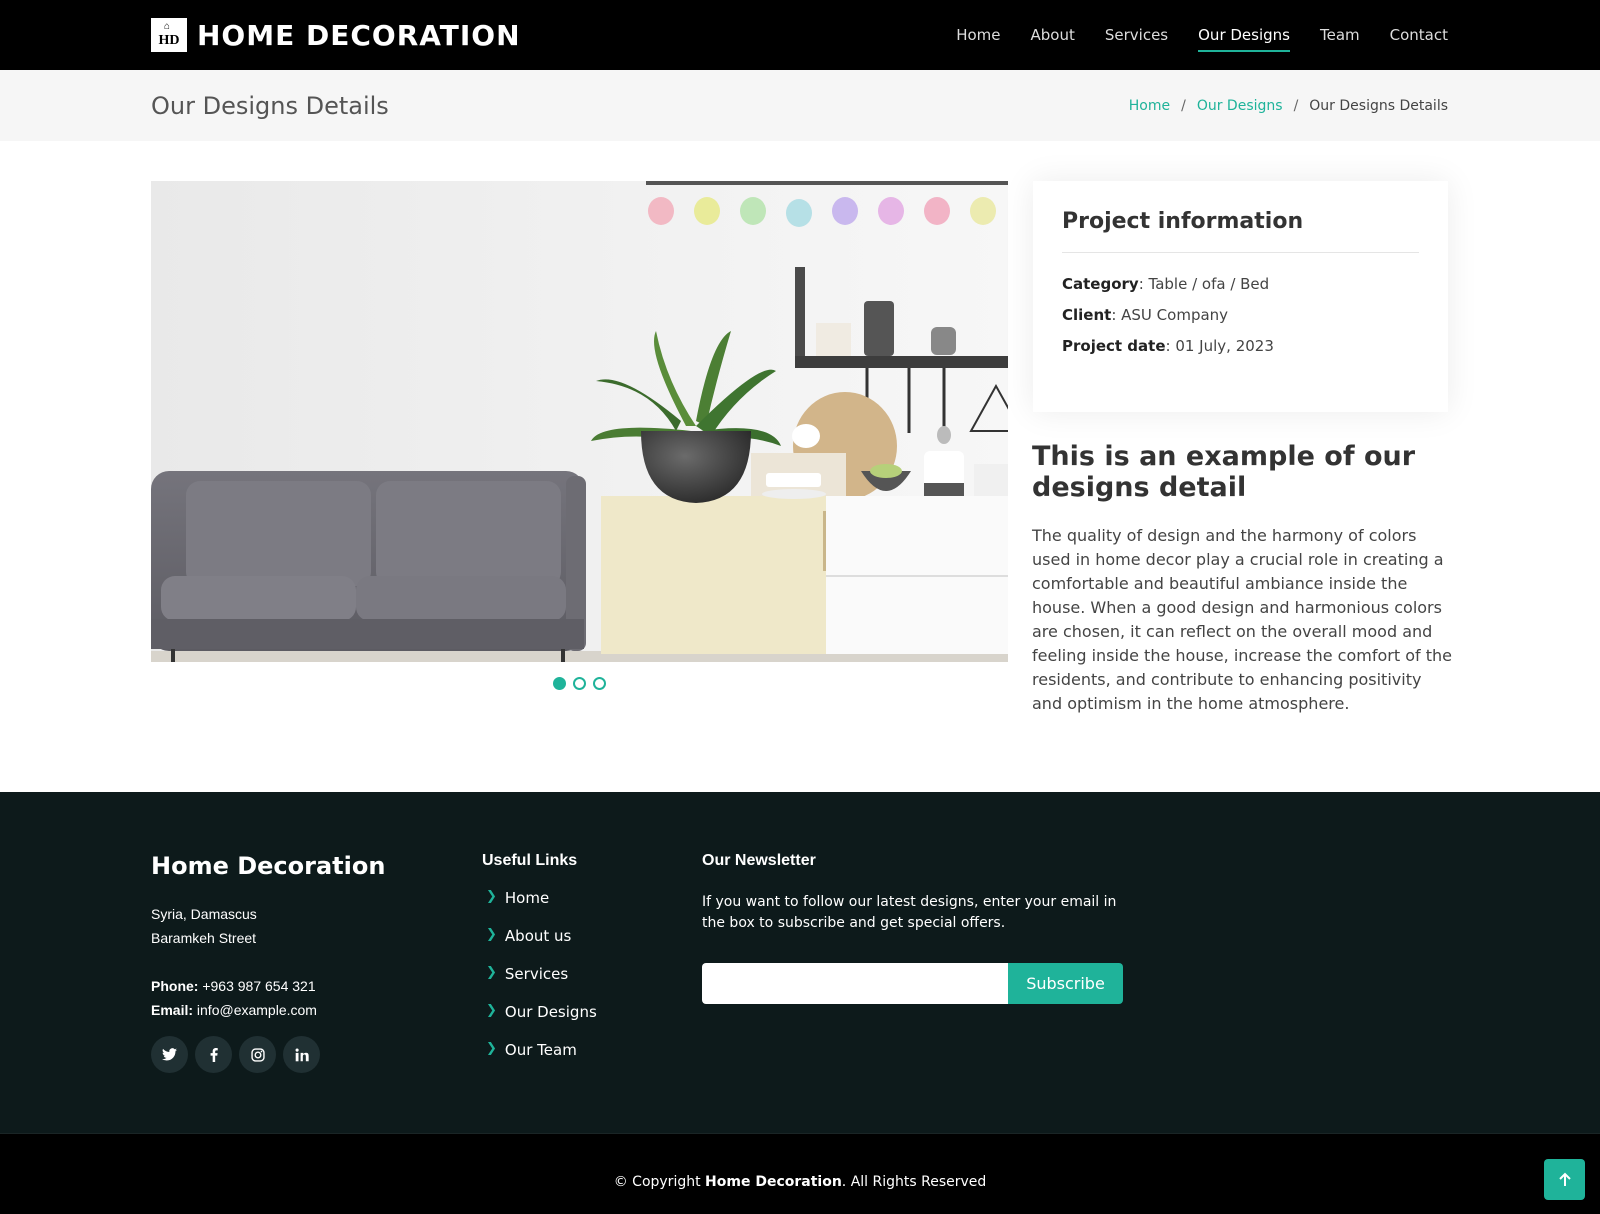 The width and height of the screenshot is (1600, 1214). What do you see at coordinates (759, 860) in the screenshot?
I see `newsletter-title: Our Newsletter` at bounding box center [759, 860].